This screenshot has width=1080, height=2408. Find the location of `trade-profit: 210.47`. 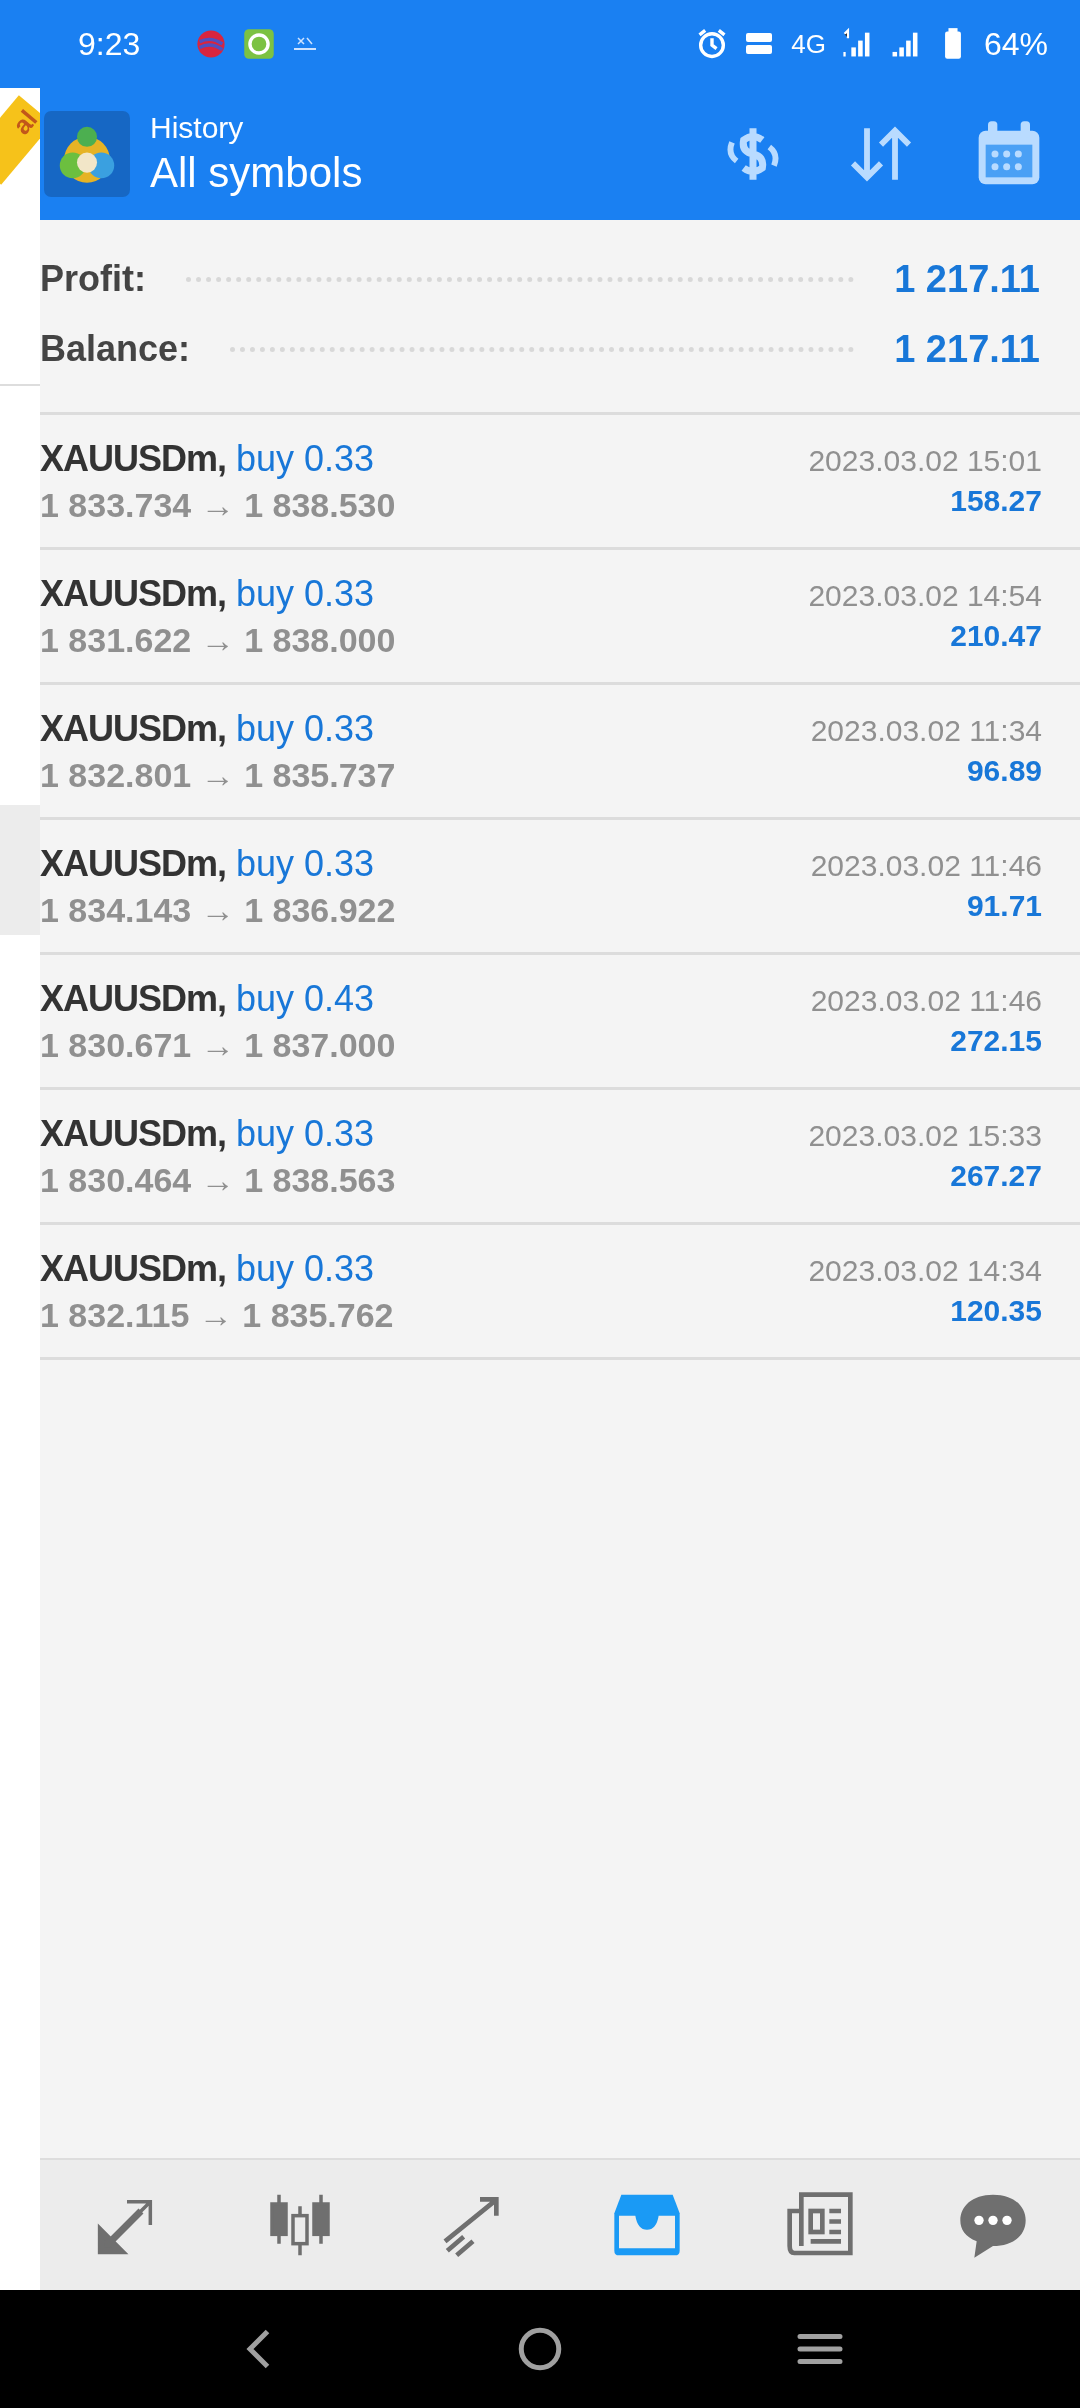

trade-profit: 210.47 is located at coordinates (996, 636).